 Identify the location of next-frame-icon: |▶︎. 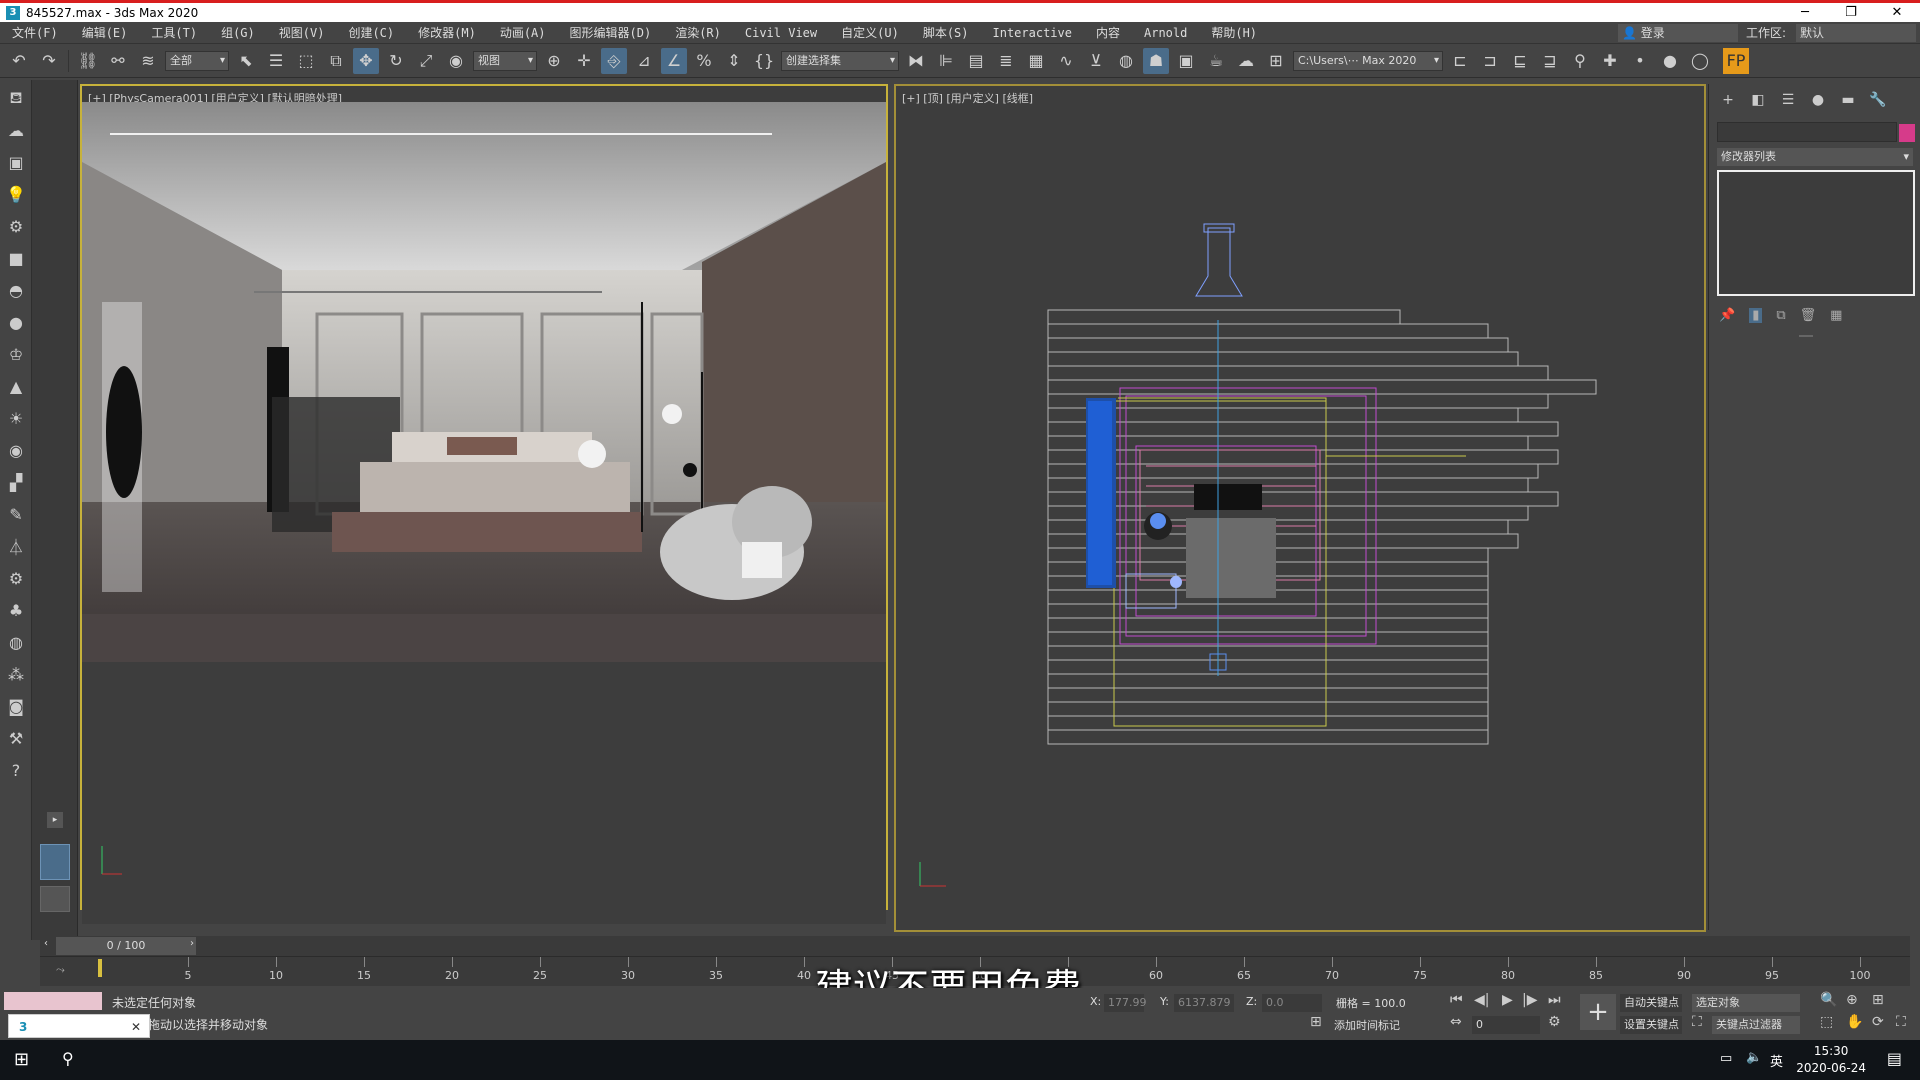
(1529, 1000).